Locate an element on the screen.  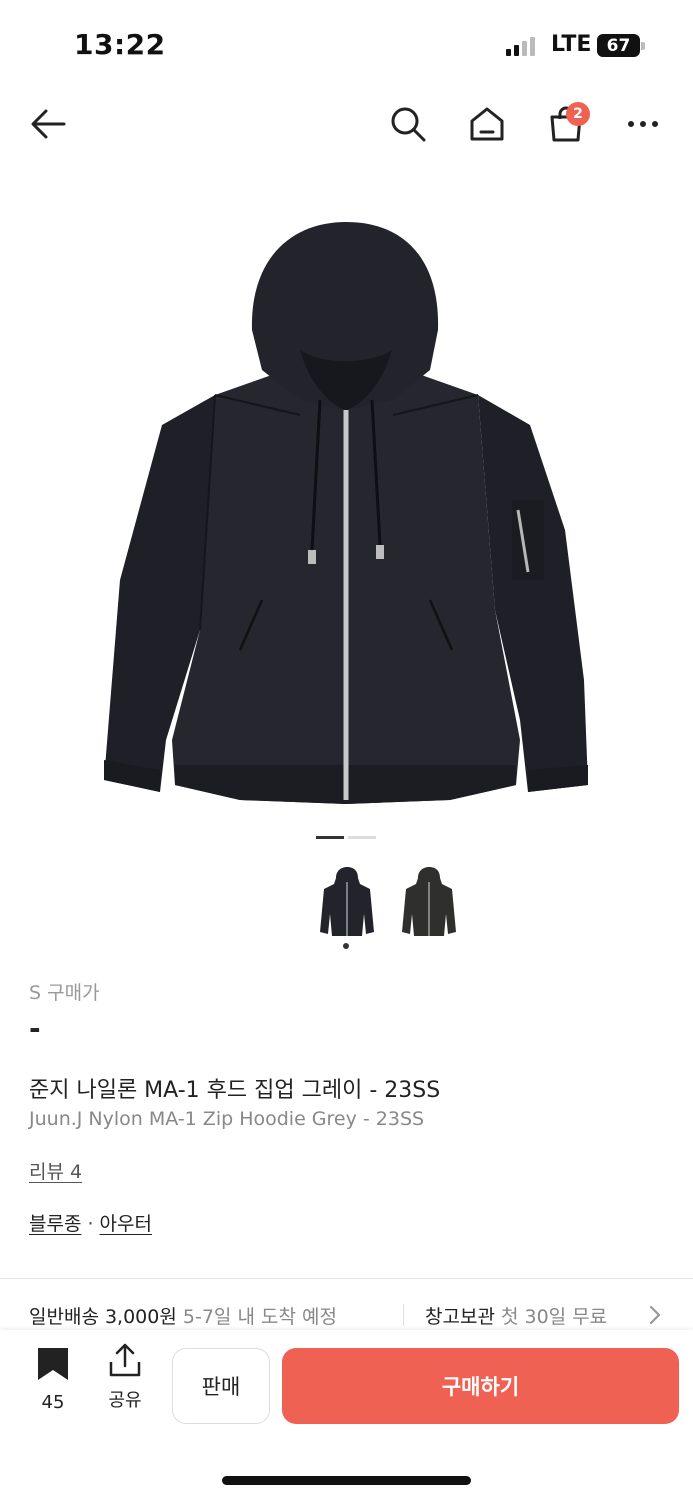
top-nav: 2 is located at coordinates (346, 125).